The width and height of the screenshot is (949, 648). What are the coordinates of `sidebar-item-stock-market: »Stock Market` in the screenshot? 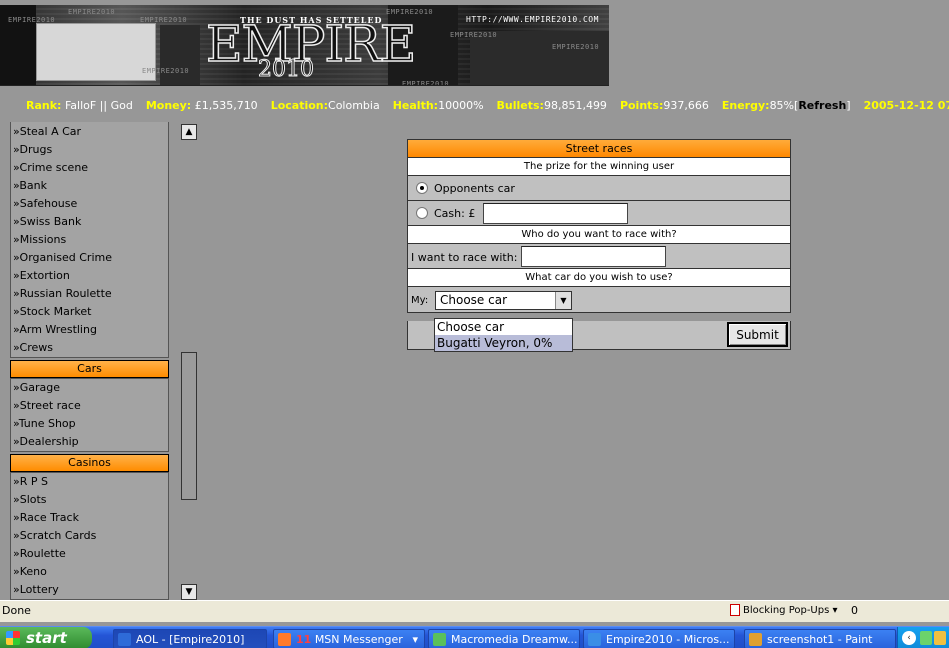 It's located at (89, 312).